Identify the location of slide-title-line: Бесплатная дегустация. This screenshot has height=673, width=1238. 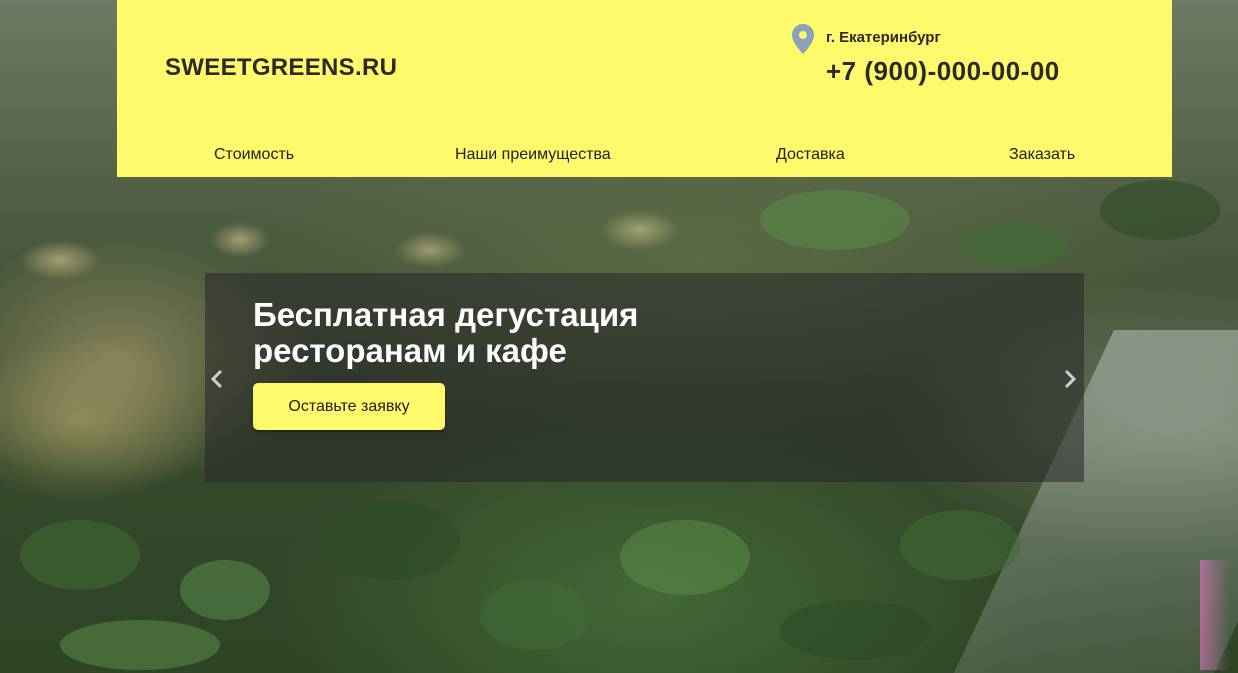
(446, 314).